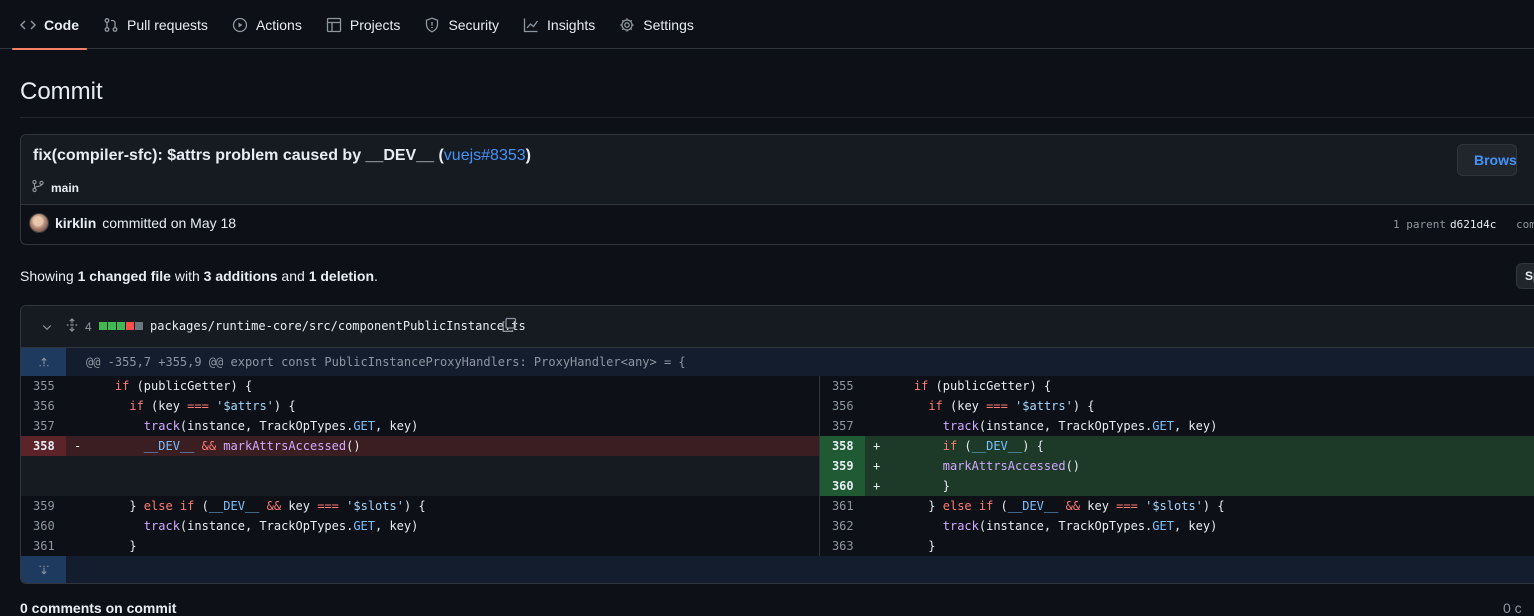  I want to click on shield-icon, so click(432, 25).